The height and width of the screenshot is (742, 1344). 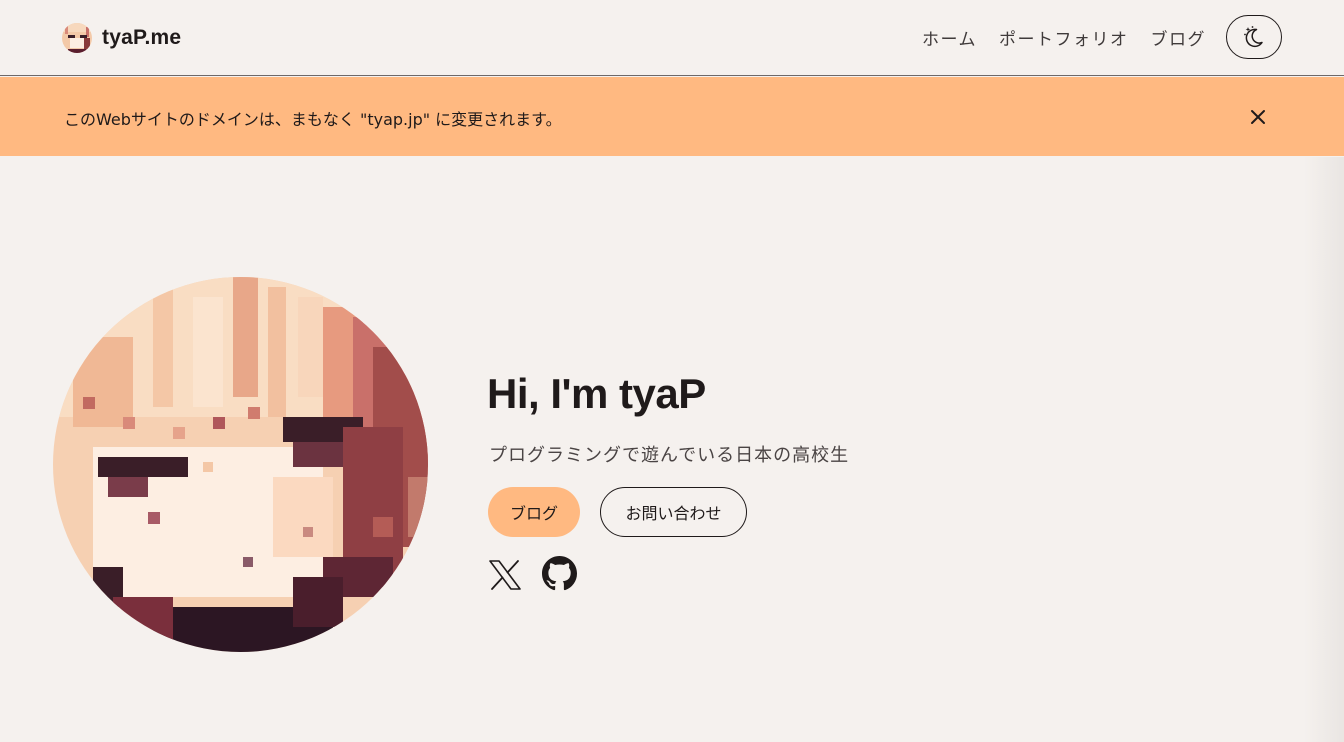 What do you see at coordinates (1324, 449) in the screenshot?
I see `scroll-shade` at bounding box center [1324, 449].